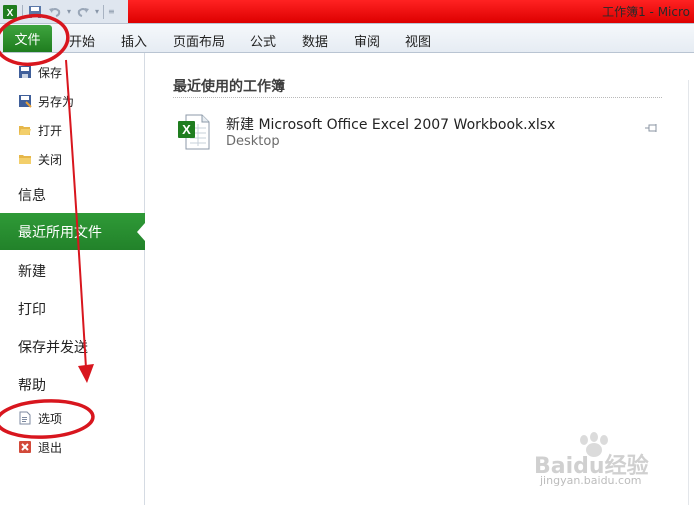  I want to click on nav-item-label: 关闭, so click(50, 159).